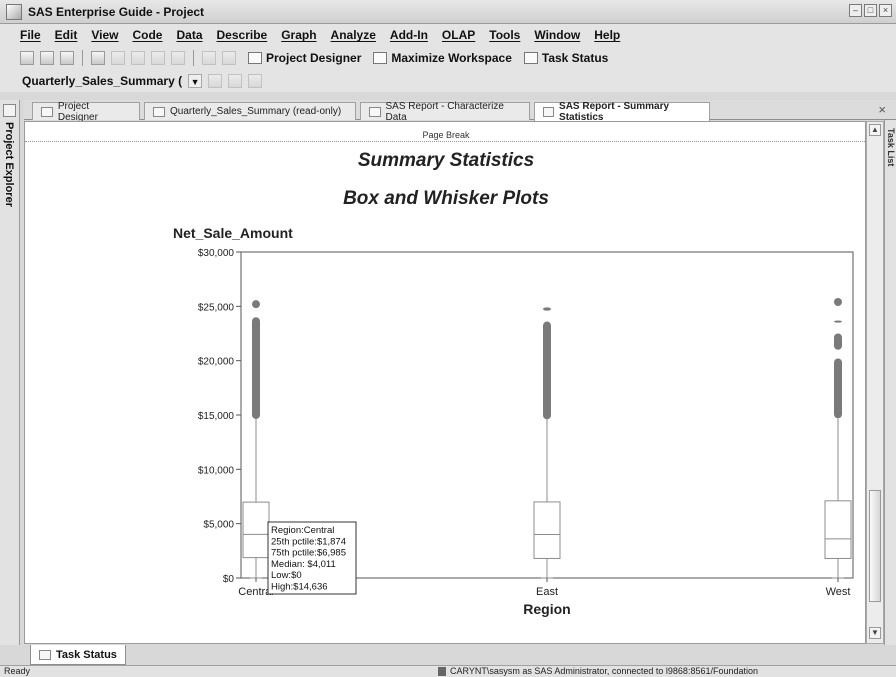 The height and width of the screenshot is (677, 896). What do you see at coordinates (77, 111) in the screenshot?
I see `tab-label: Project Designer` at bounding box center [77, 111].